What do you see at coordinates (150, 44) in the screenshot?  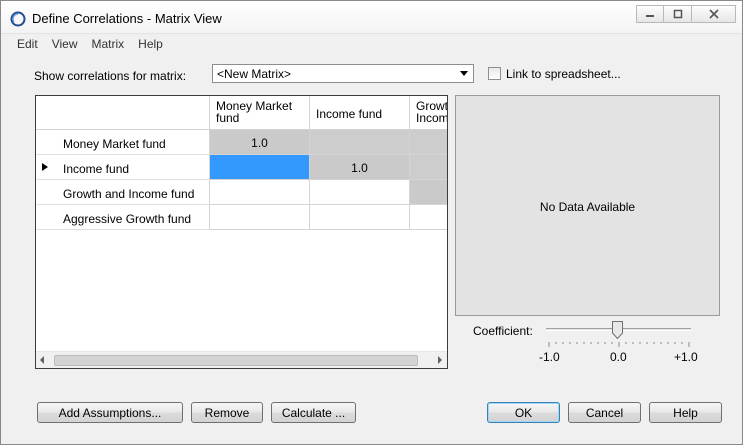 I see `menu-help: Help` at bounding box center [150, 44].